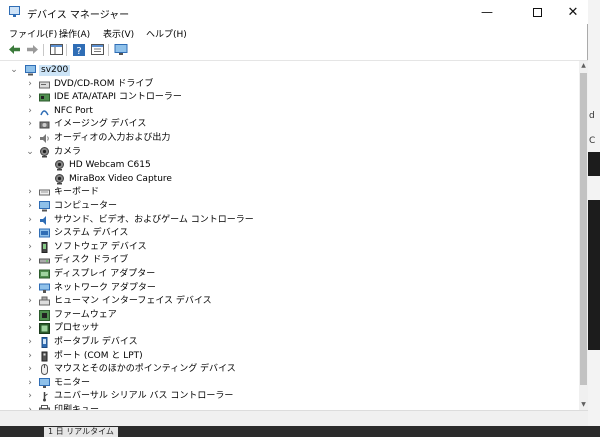 This screenshot has width=600, height=437. Describe the element at coordinates (32, 49) in the screenshot. I see `forward-button` at that location.